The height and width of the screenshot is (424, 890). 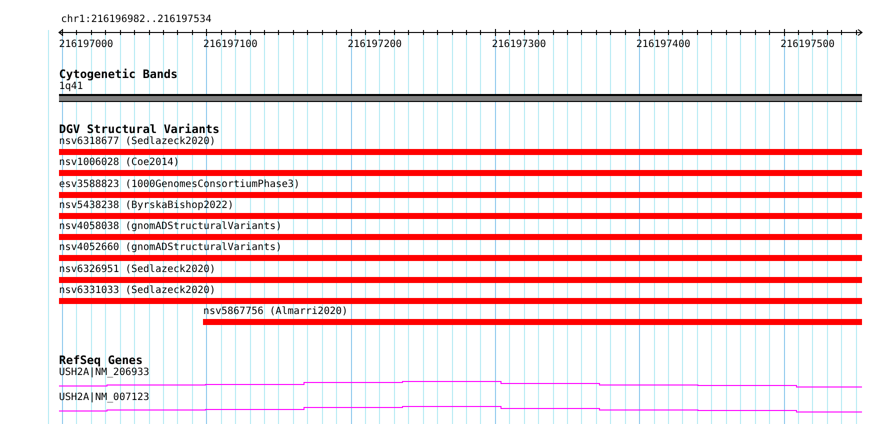 I want to click on track-title: RefSeq Genes, so click(x=101, y=360).